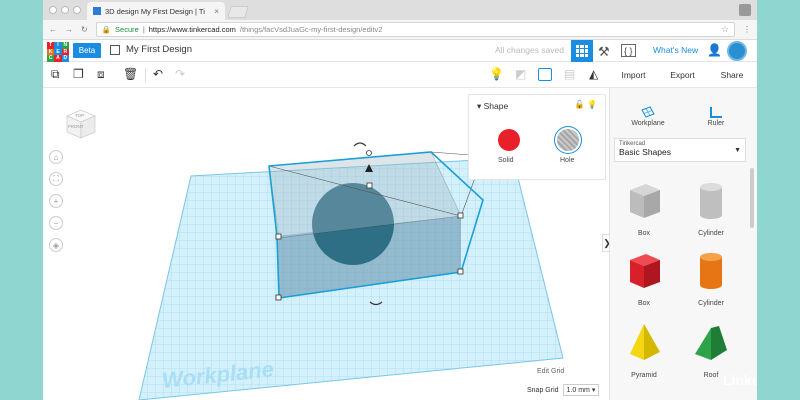 The width and height of the screenshot is (800, 400). I want to click on view-cube-front-label: FRONT, so click(76, 126).